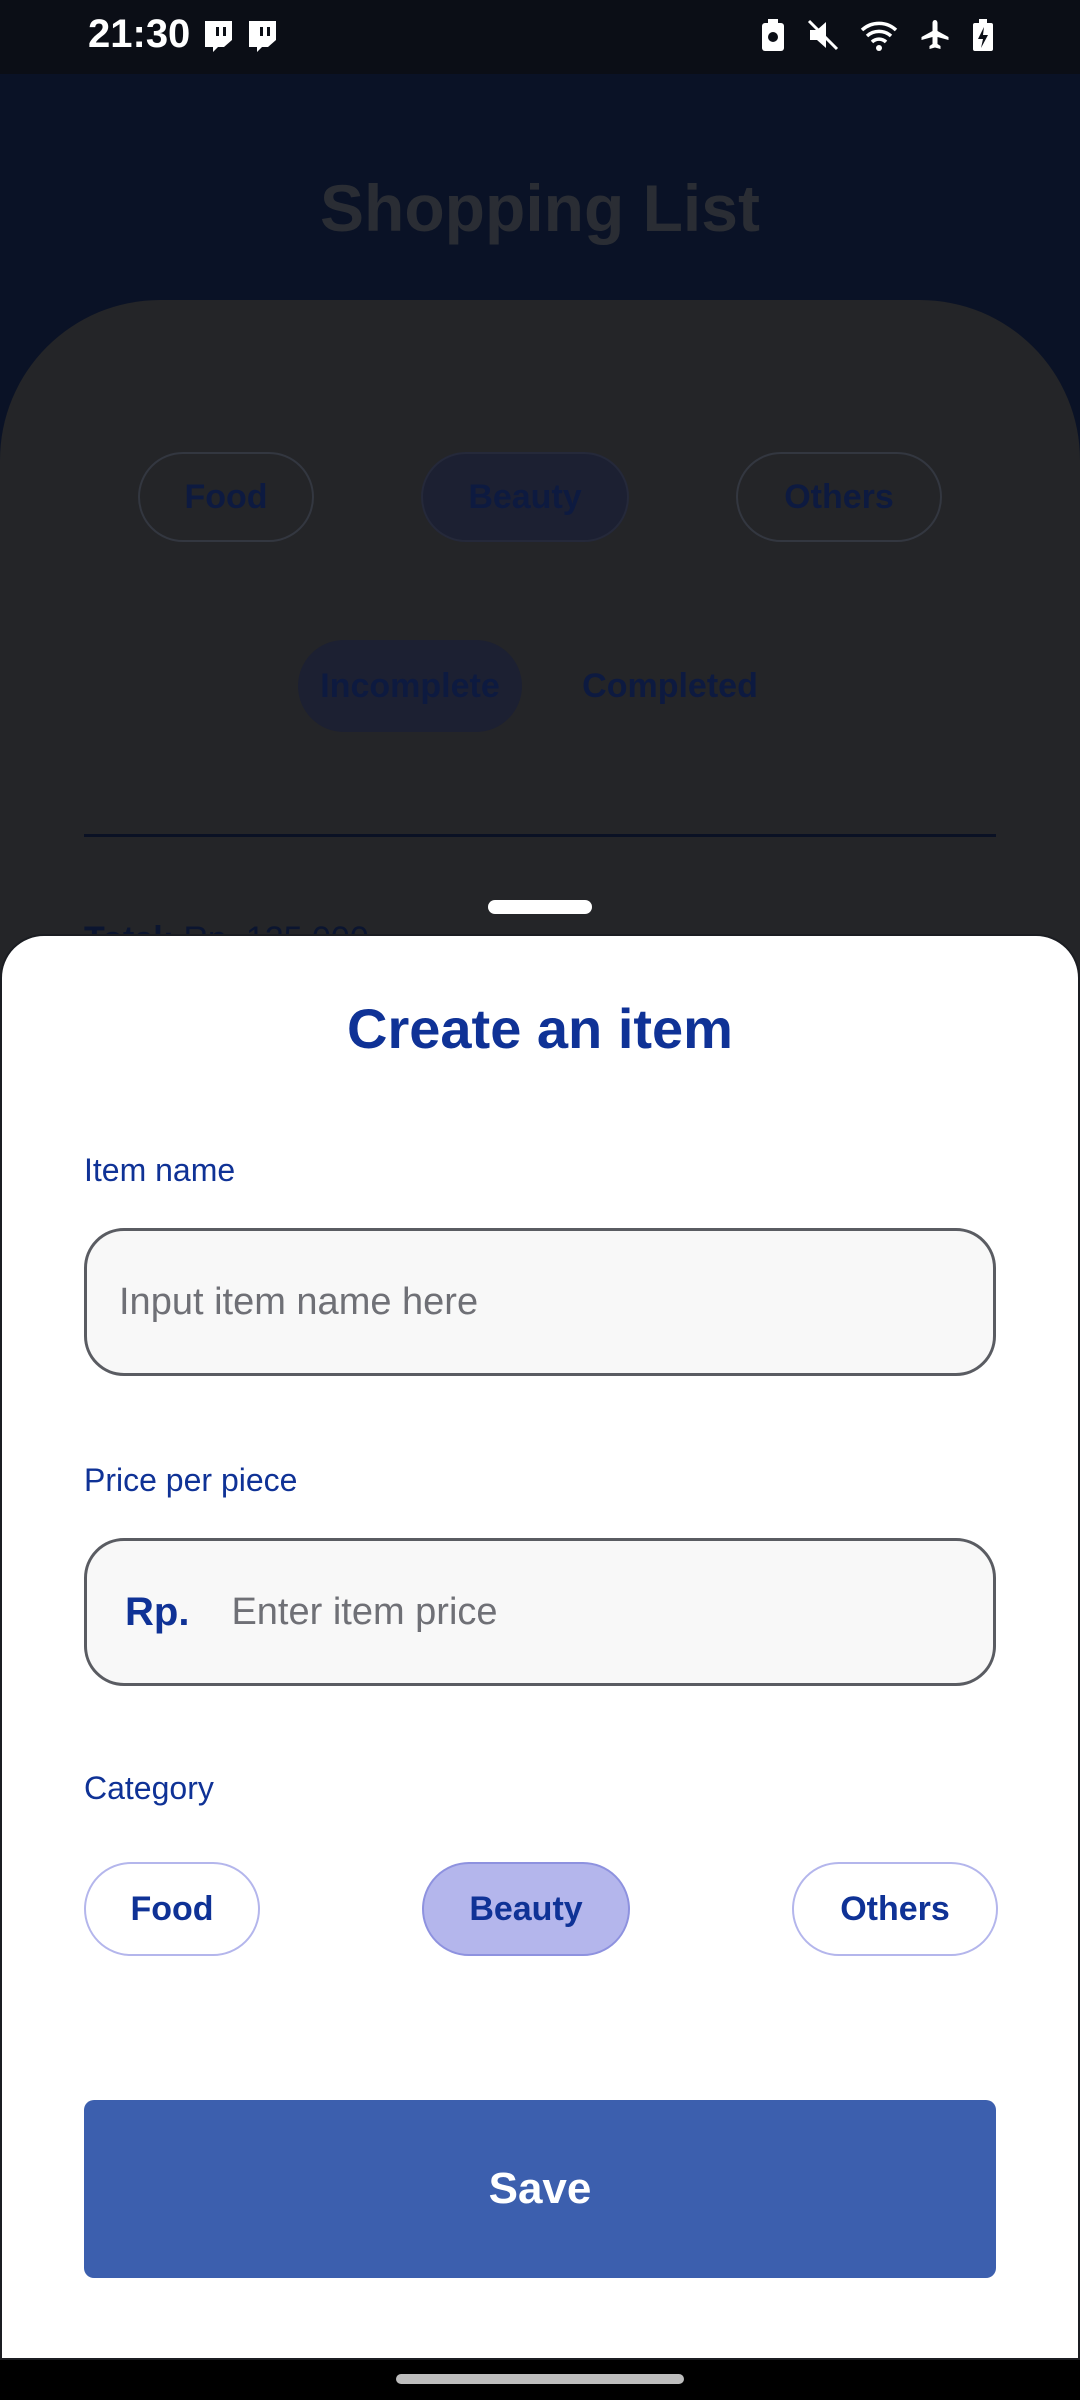  I want to click on divider, so click(540, 835).